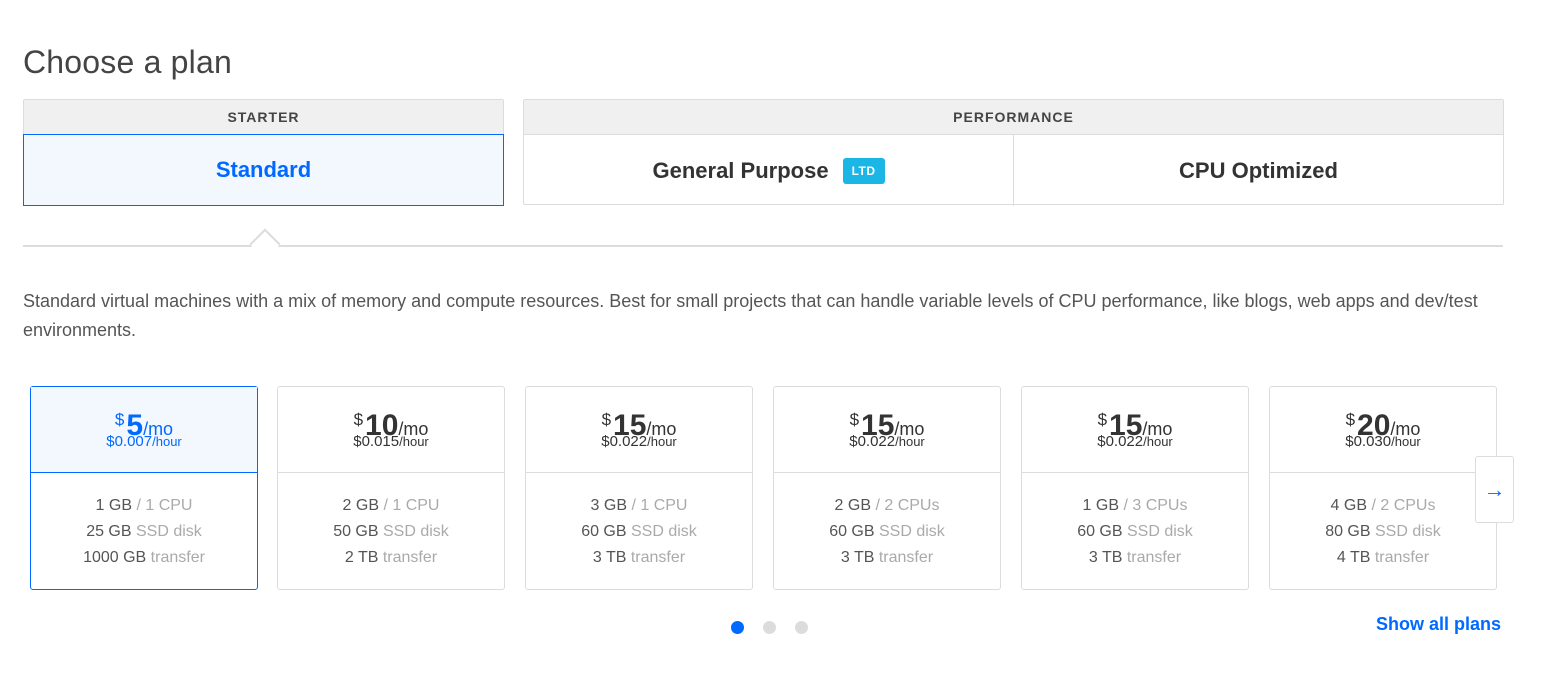  Describe the element at coordinates (360, 505) in the screenshot. I see `spec-memory: 2 GB` at that location.